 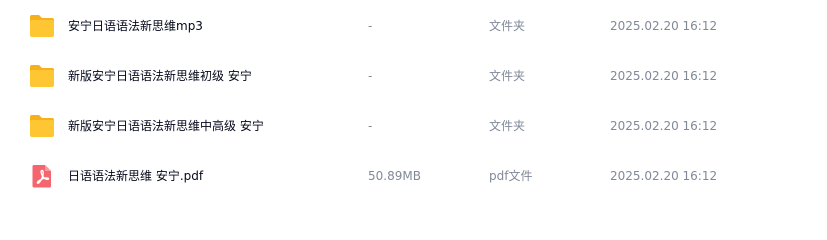 What do you see at coordinates (135, 176) in the screenshot?
I see `file-name: 日语语法新思维 安宁.pdf` at bounding box center [135, 176].